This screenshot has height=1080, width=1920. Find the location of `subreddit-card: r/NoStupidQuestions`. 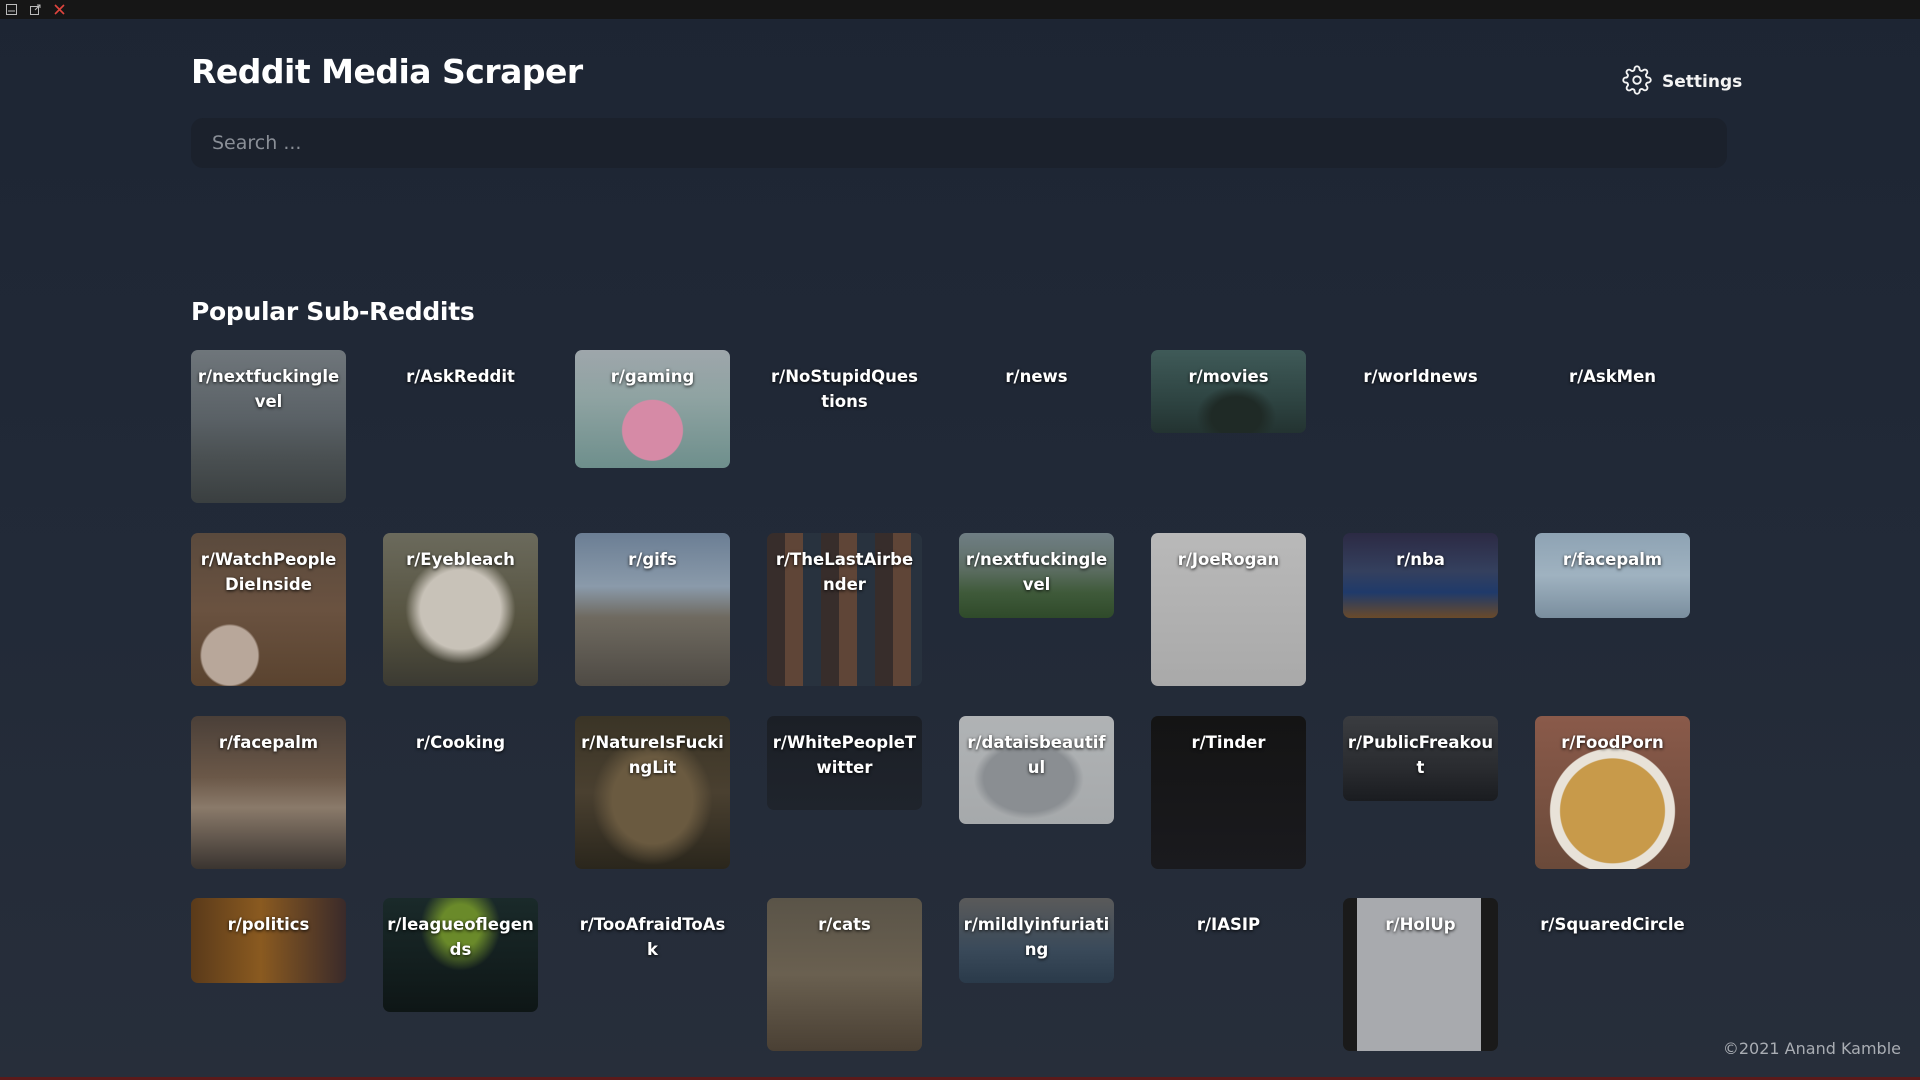

subreddit-card: r/NoStupidQuestions is located at coordinates (844, 385).